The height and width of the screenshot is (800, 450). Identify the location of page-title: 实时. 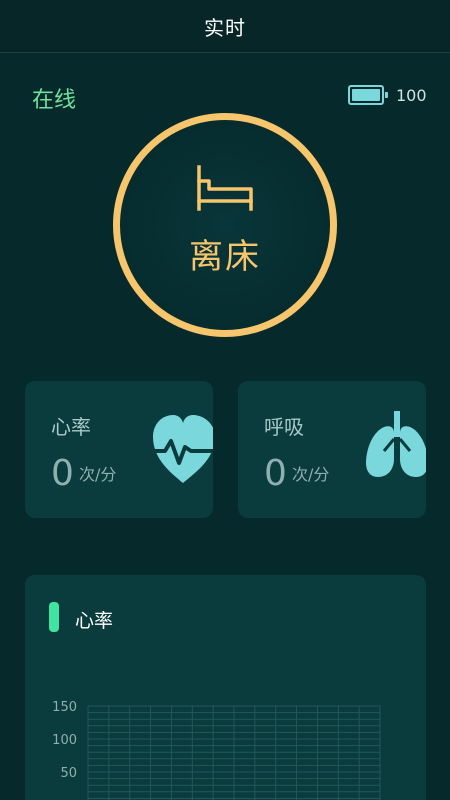
(225, 27).